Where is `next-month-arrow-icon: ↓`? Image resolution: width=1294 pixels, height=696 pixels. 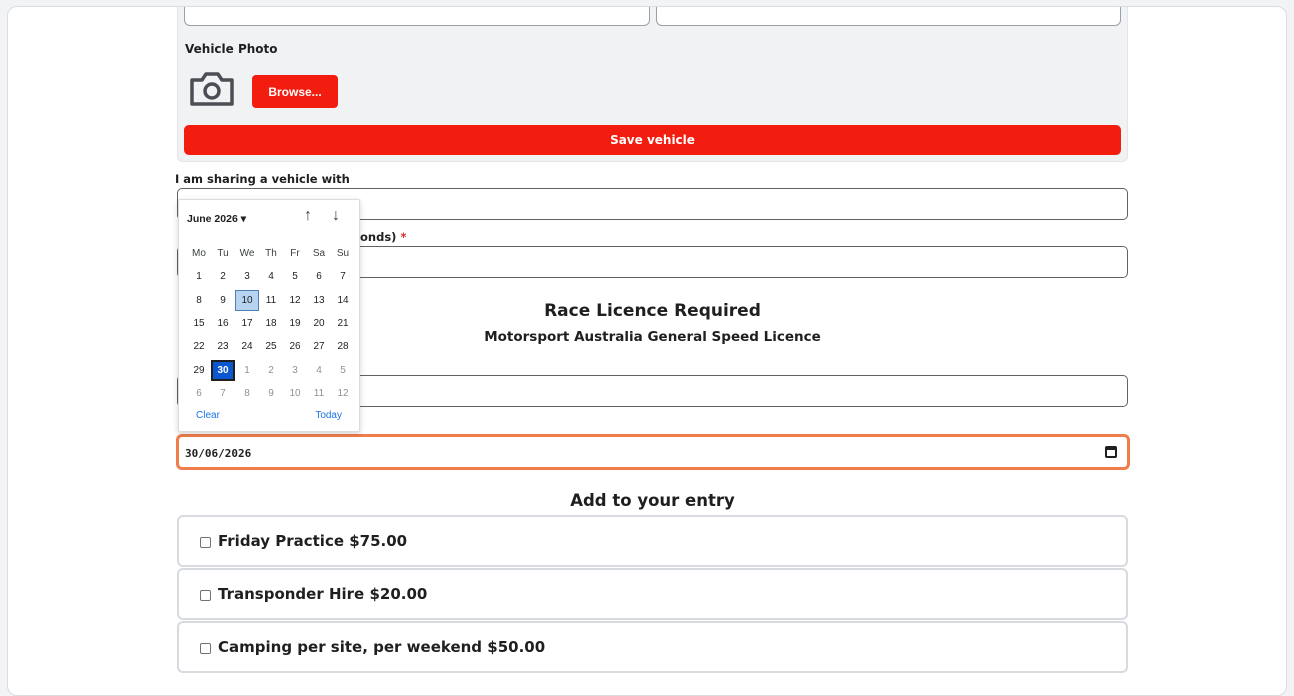 next-month-arrow-icon: ↓ is located at coordinates (336, 216).